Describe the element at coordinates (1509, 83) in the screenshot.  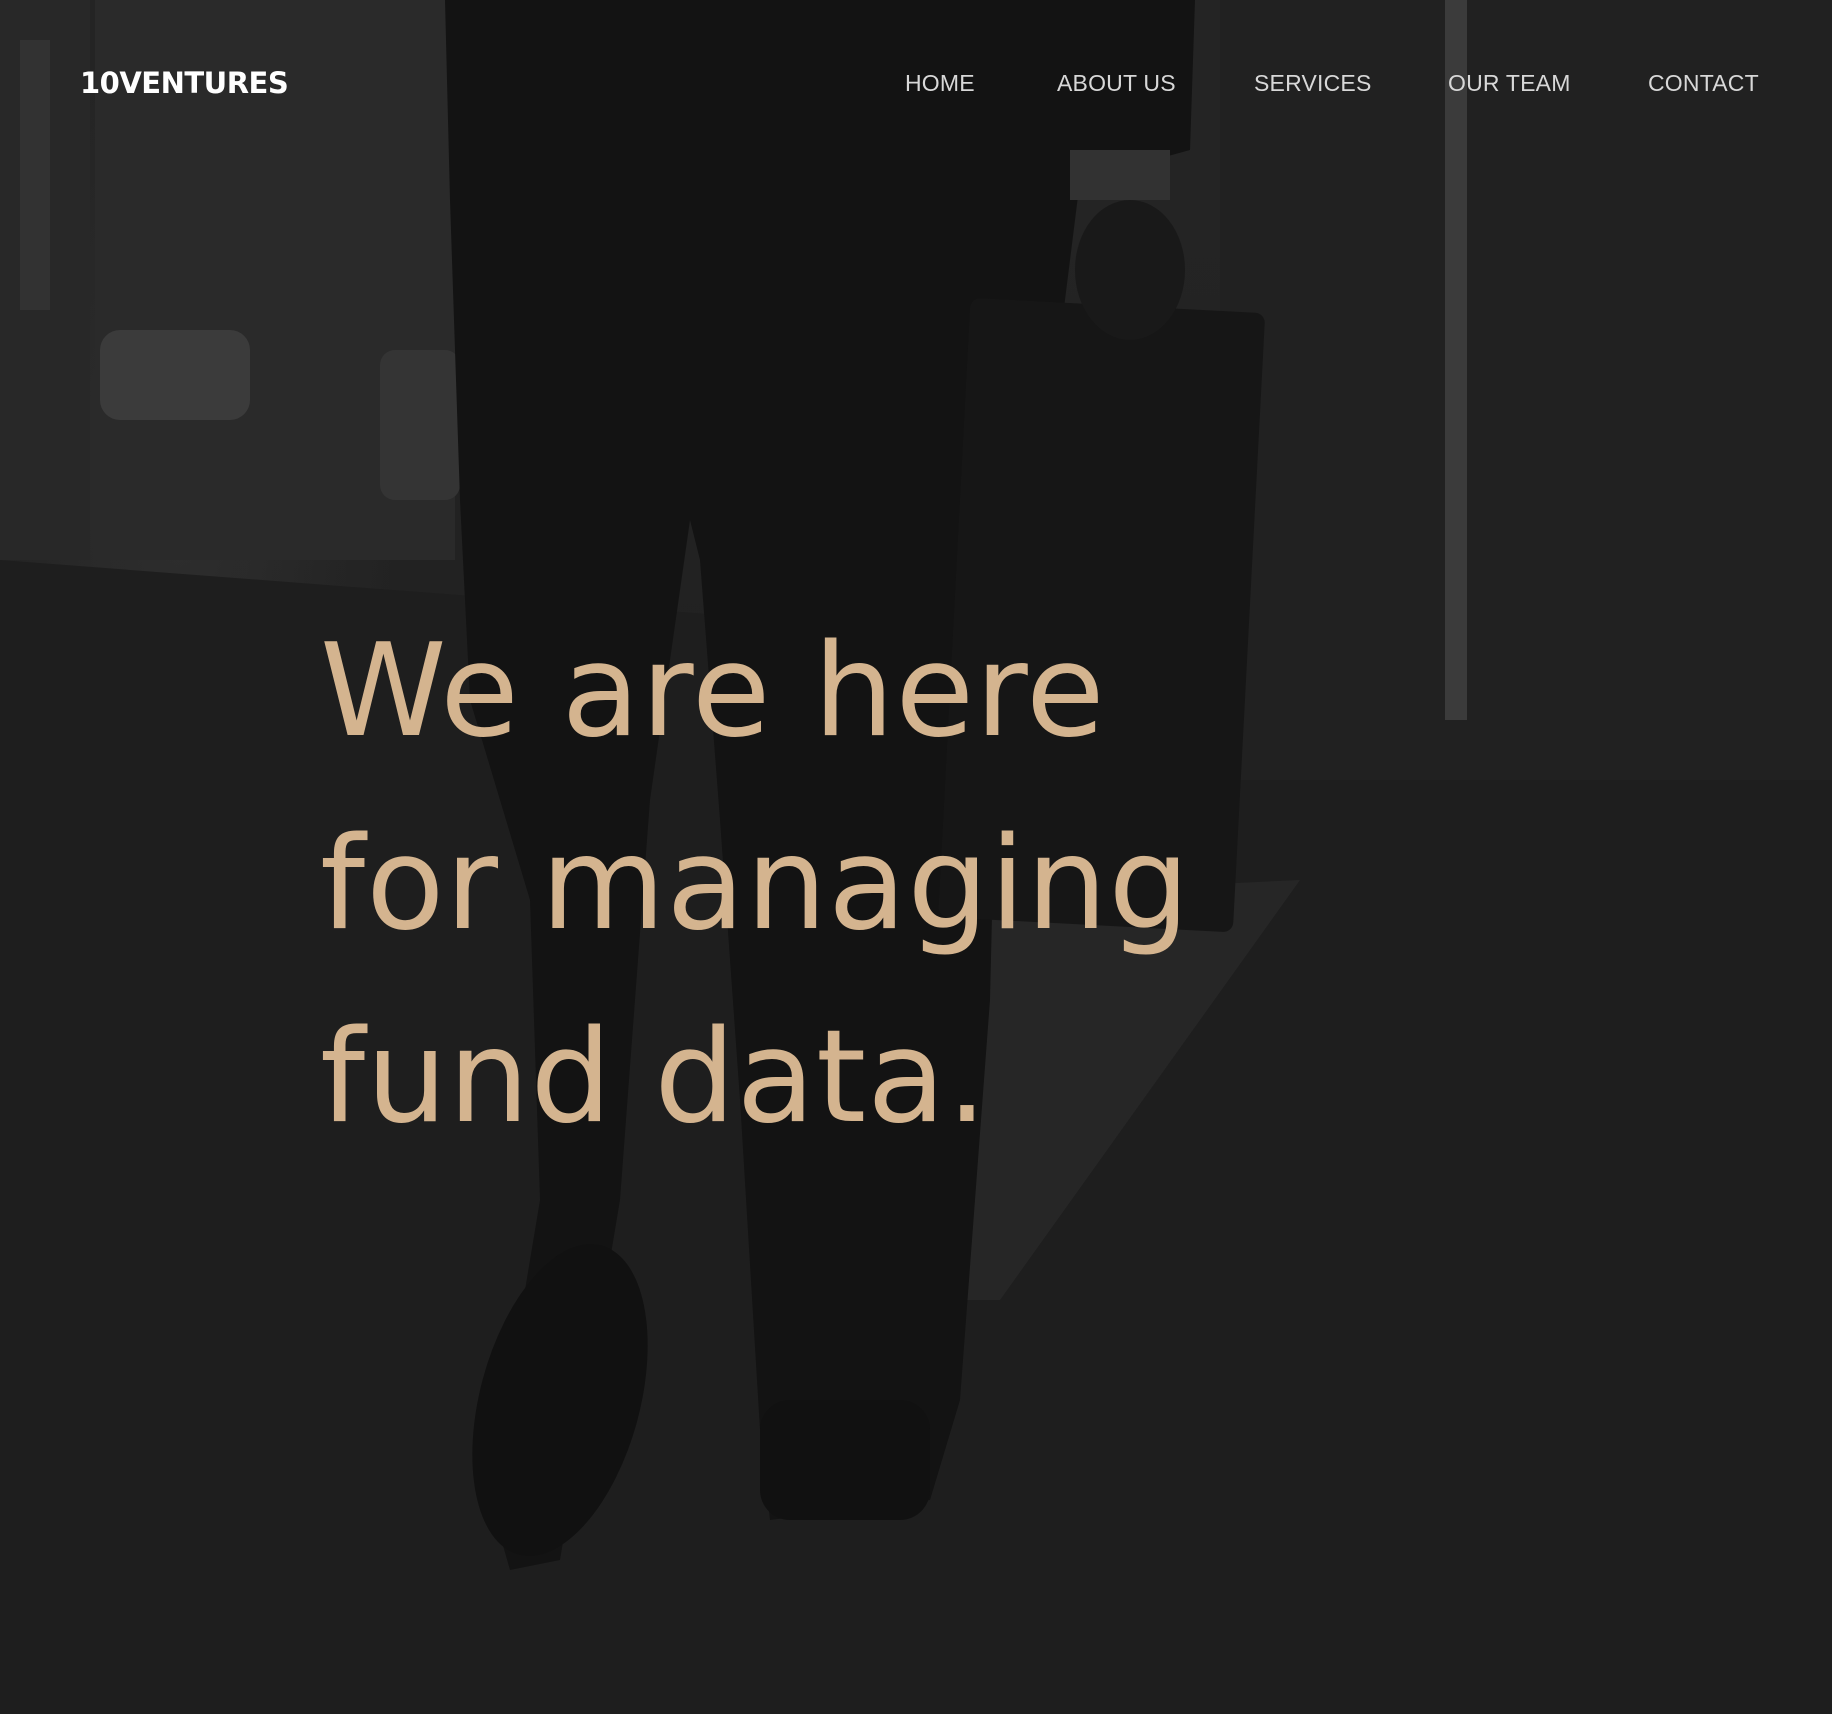
I see `nav-link-our-team: OUR TEAM` at that location.